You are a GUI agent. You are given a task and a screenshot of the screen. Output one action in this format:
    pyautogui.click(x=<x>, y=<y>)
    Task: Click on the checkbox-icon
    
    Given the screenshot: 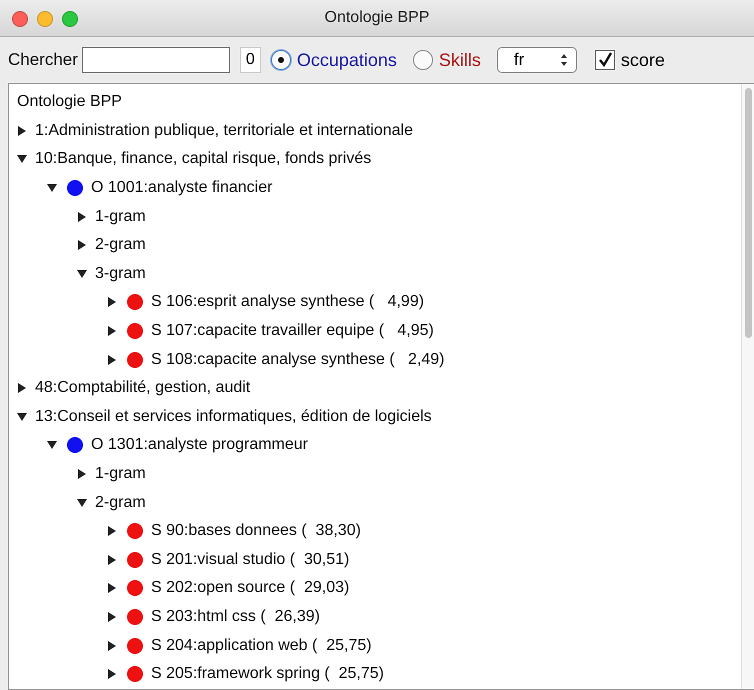 What is the action you would take?
    pyautogui.click(x=604, y=60)
    